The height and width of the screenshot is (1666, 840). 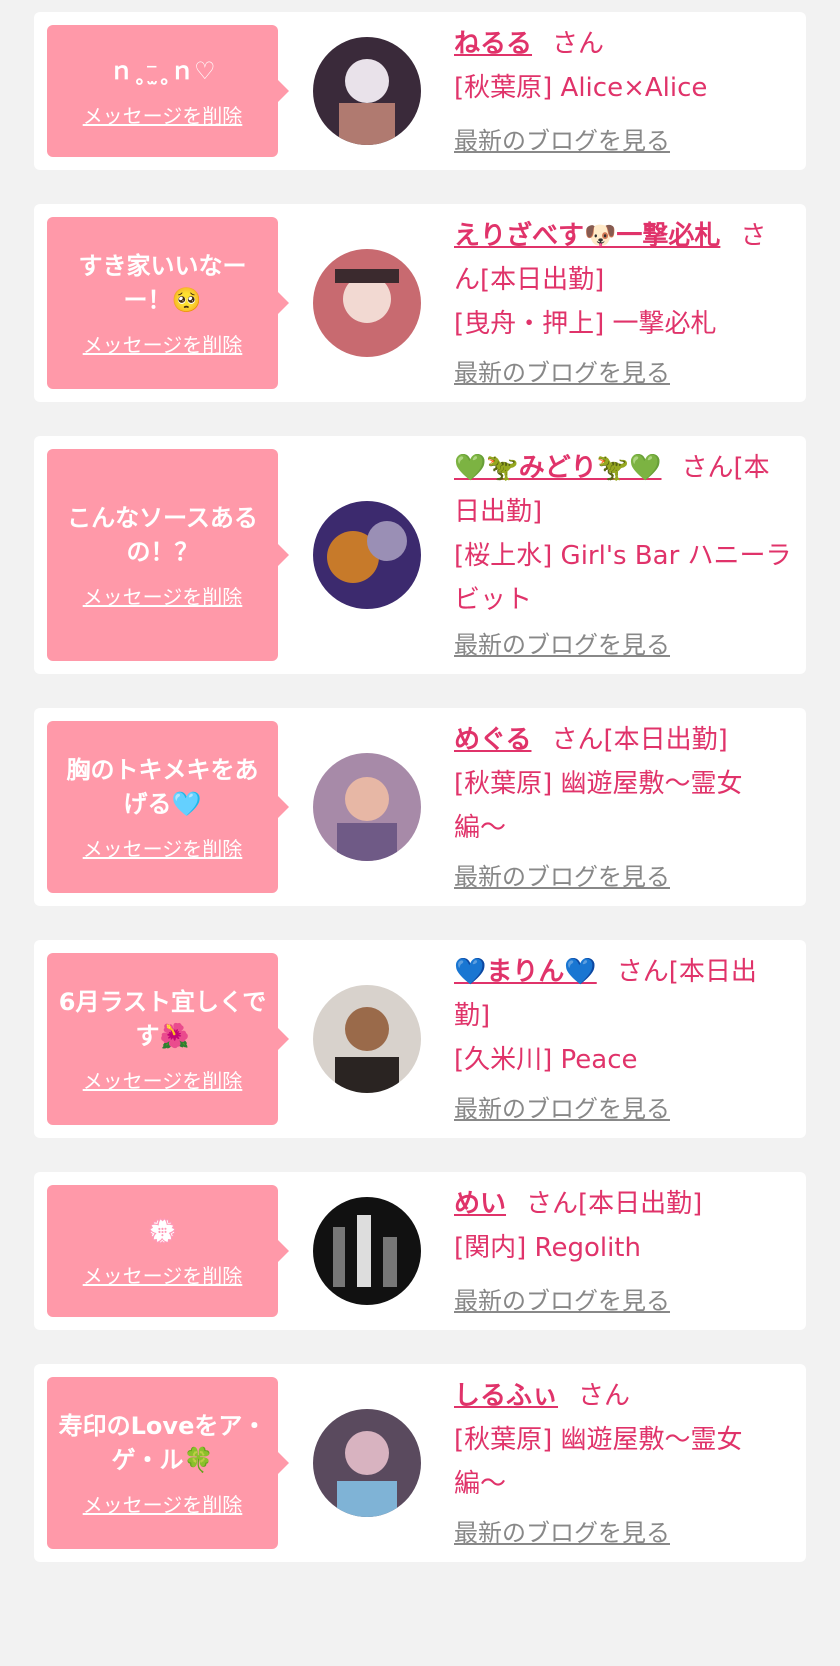 What do you see at coordinates (506, 1396) in the screenshot?
I see `cast-name-link: しるふぃ` at bounding box center [506, 1396].